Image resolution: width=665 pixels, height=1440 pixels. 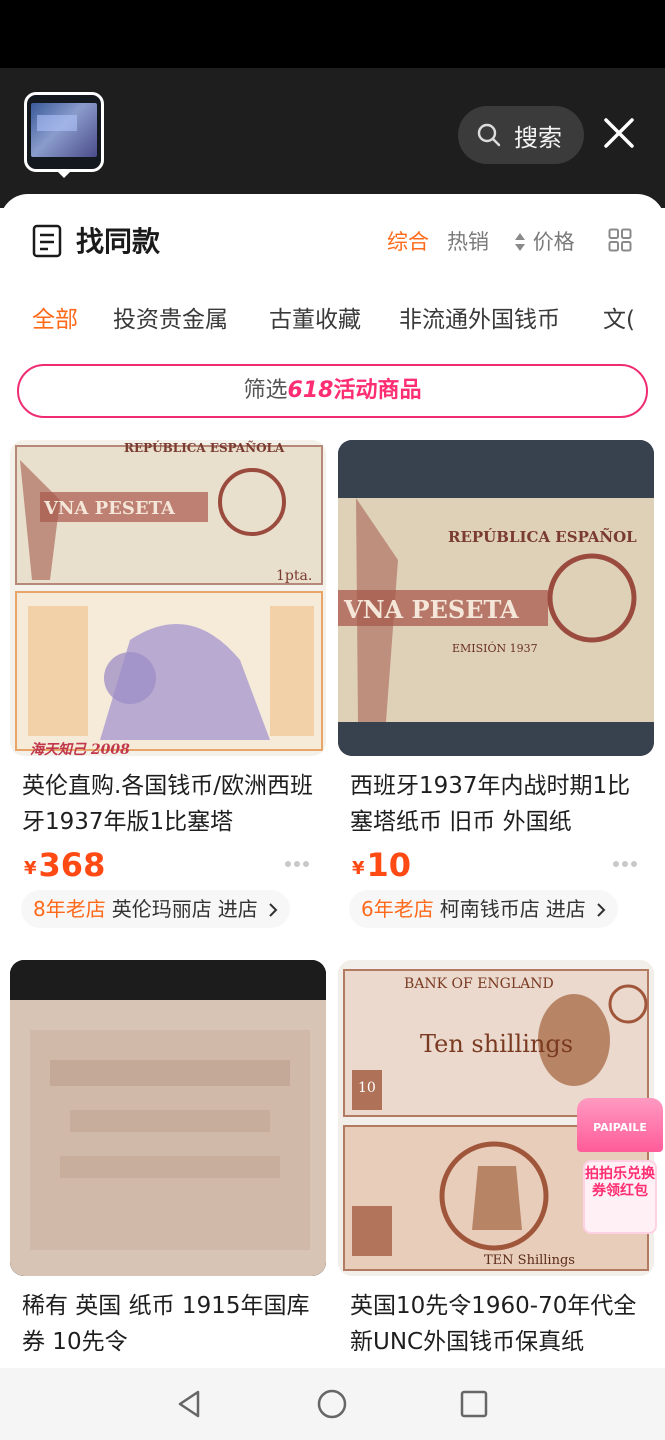 What do you see at coordinates (620, 1125) in the screenshot?
I see `promo-brand-badge: PAIPAILE` at bounding box center [620, 1125].